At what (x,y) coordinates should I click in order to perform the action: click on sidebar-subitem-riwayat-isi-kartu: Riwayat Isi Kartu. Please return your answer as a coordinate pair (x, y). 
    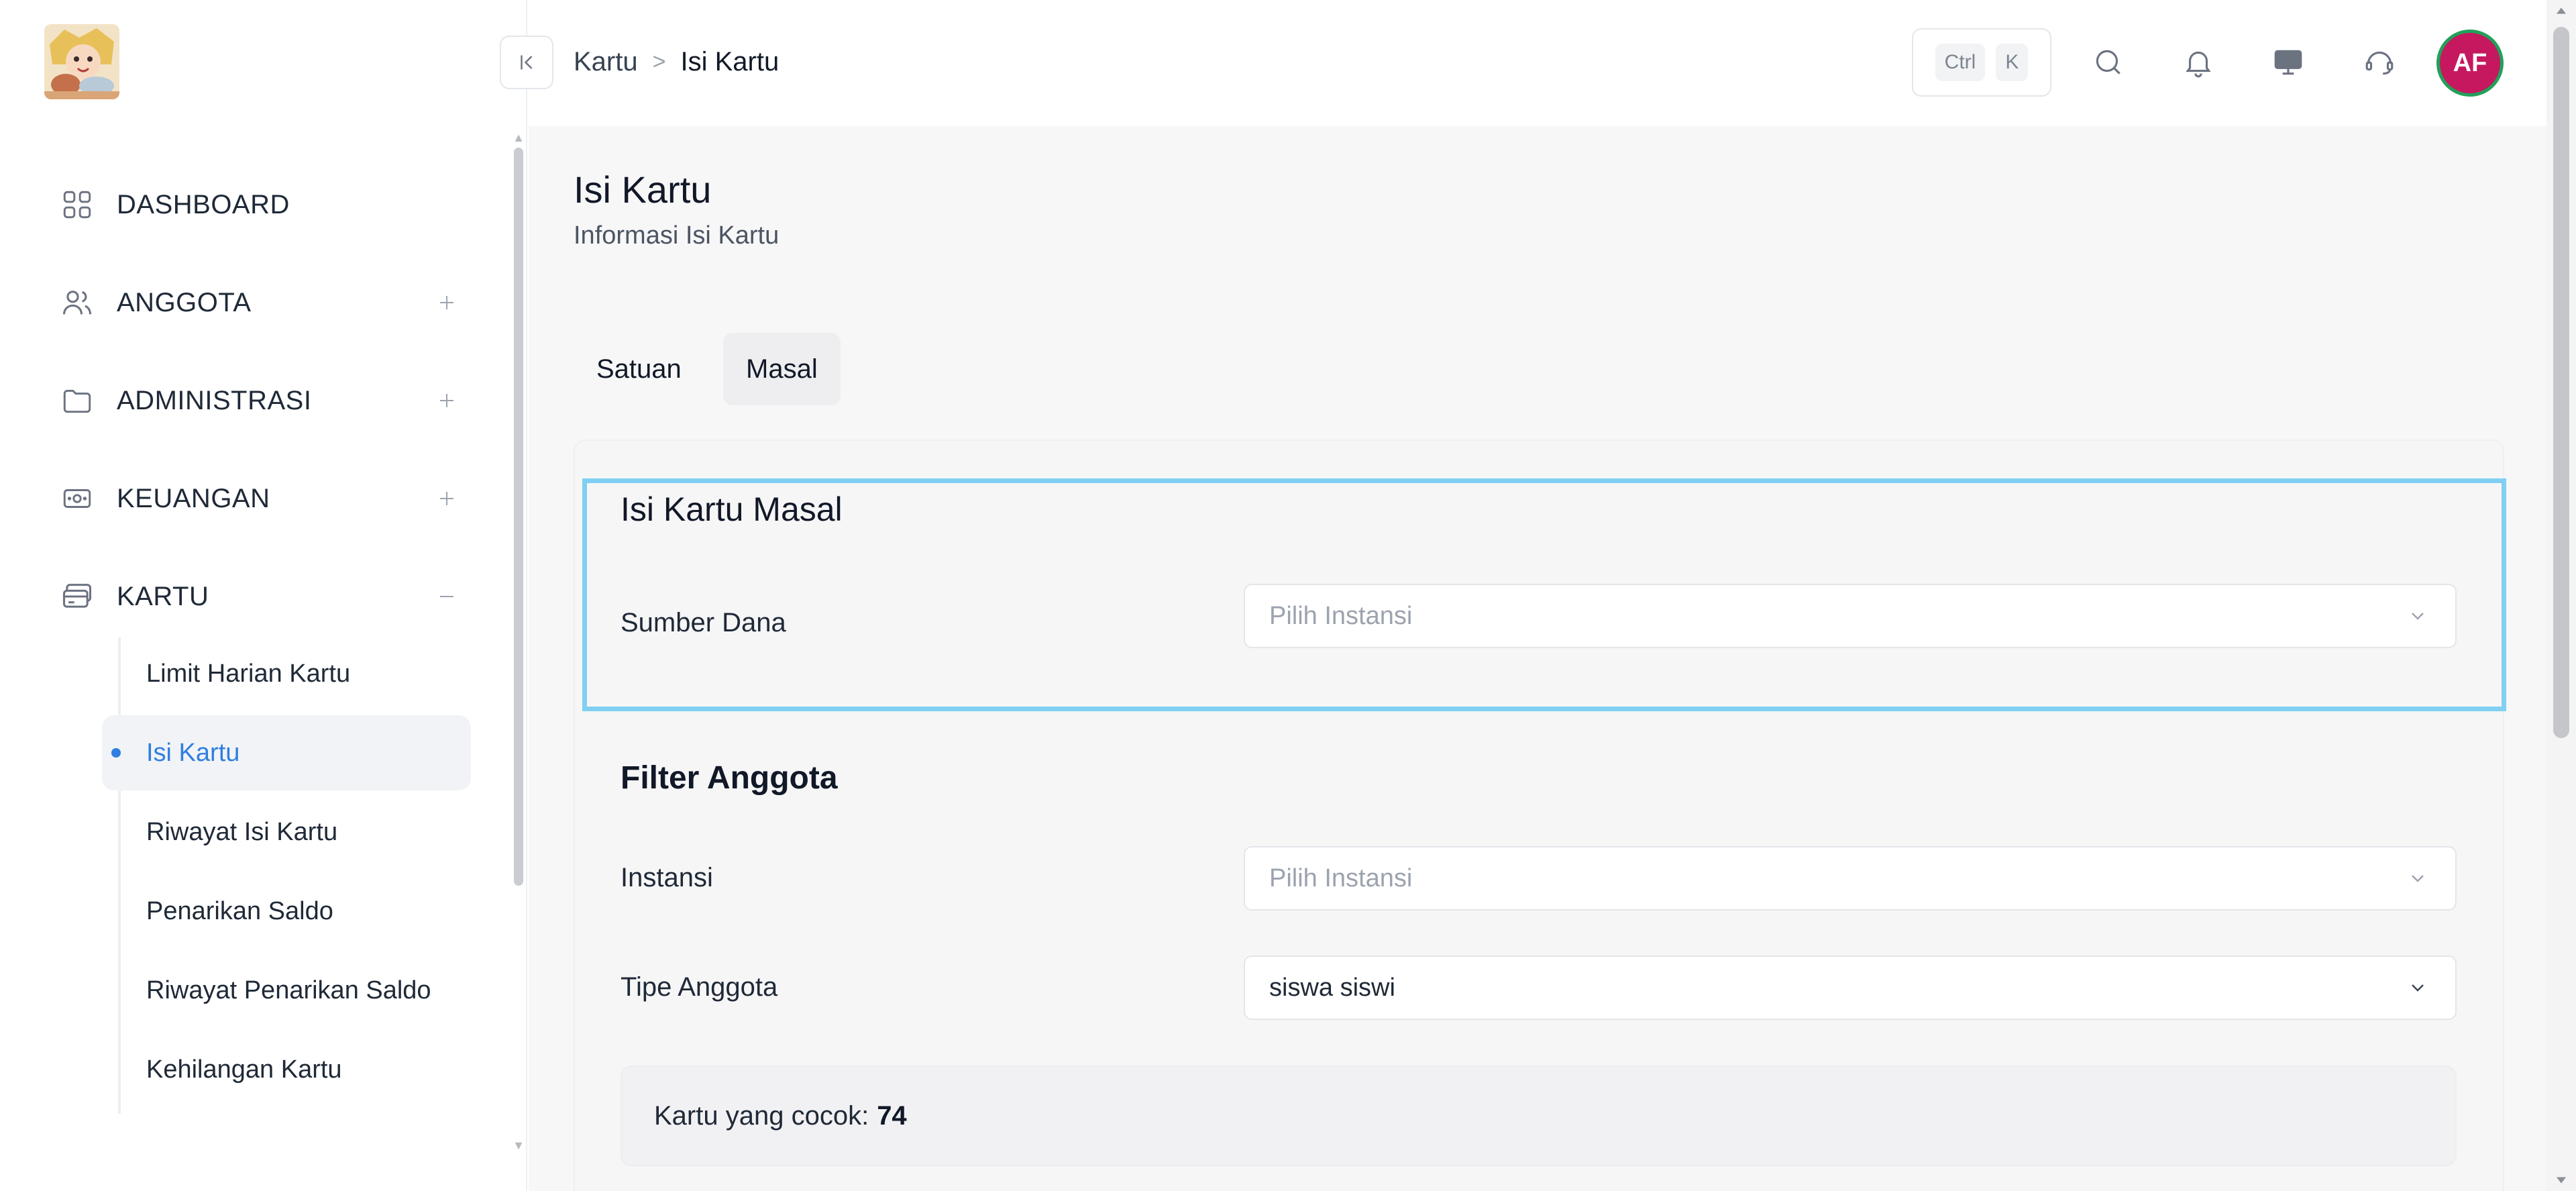
    Looking at the image, I should click on (286, 832).